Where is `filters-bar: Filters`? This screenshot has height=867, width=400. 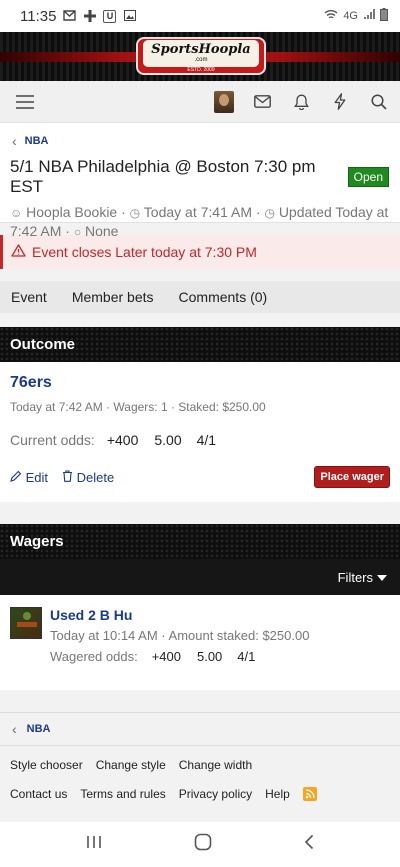 filters-bar: Filters is located at coordinates (200, 577).